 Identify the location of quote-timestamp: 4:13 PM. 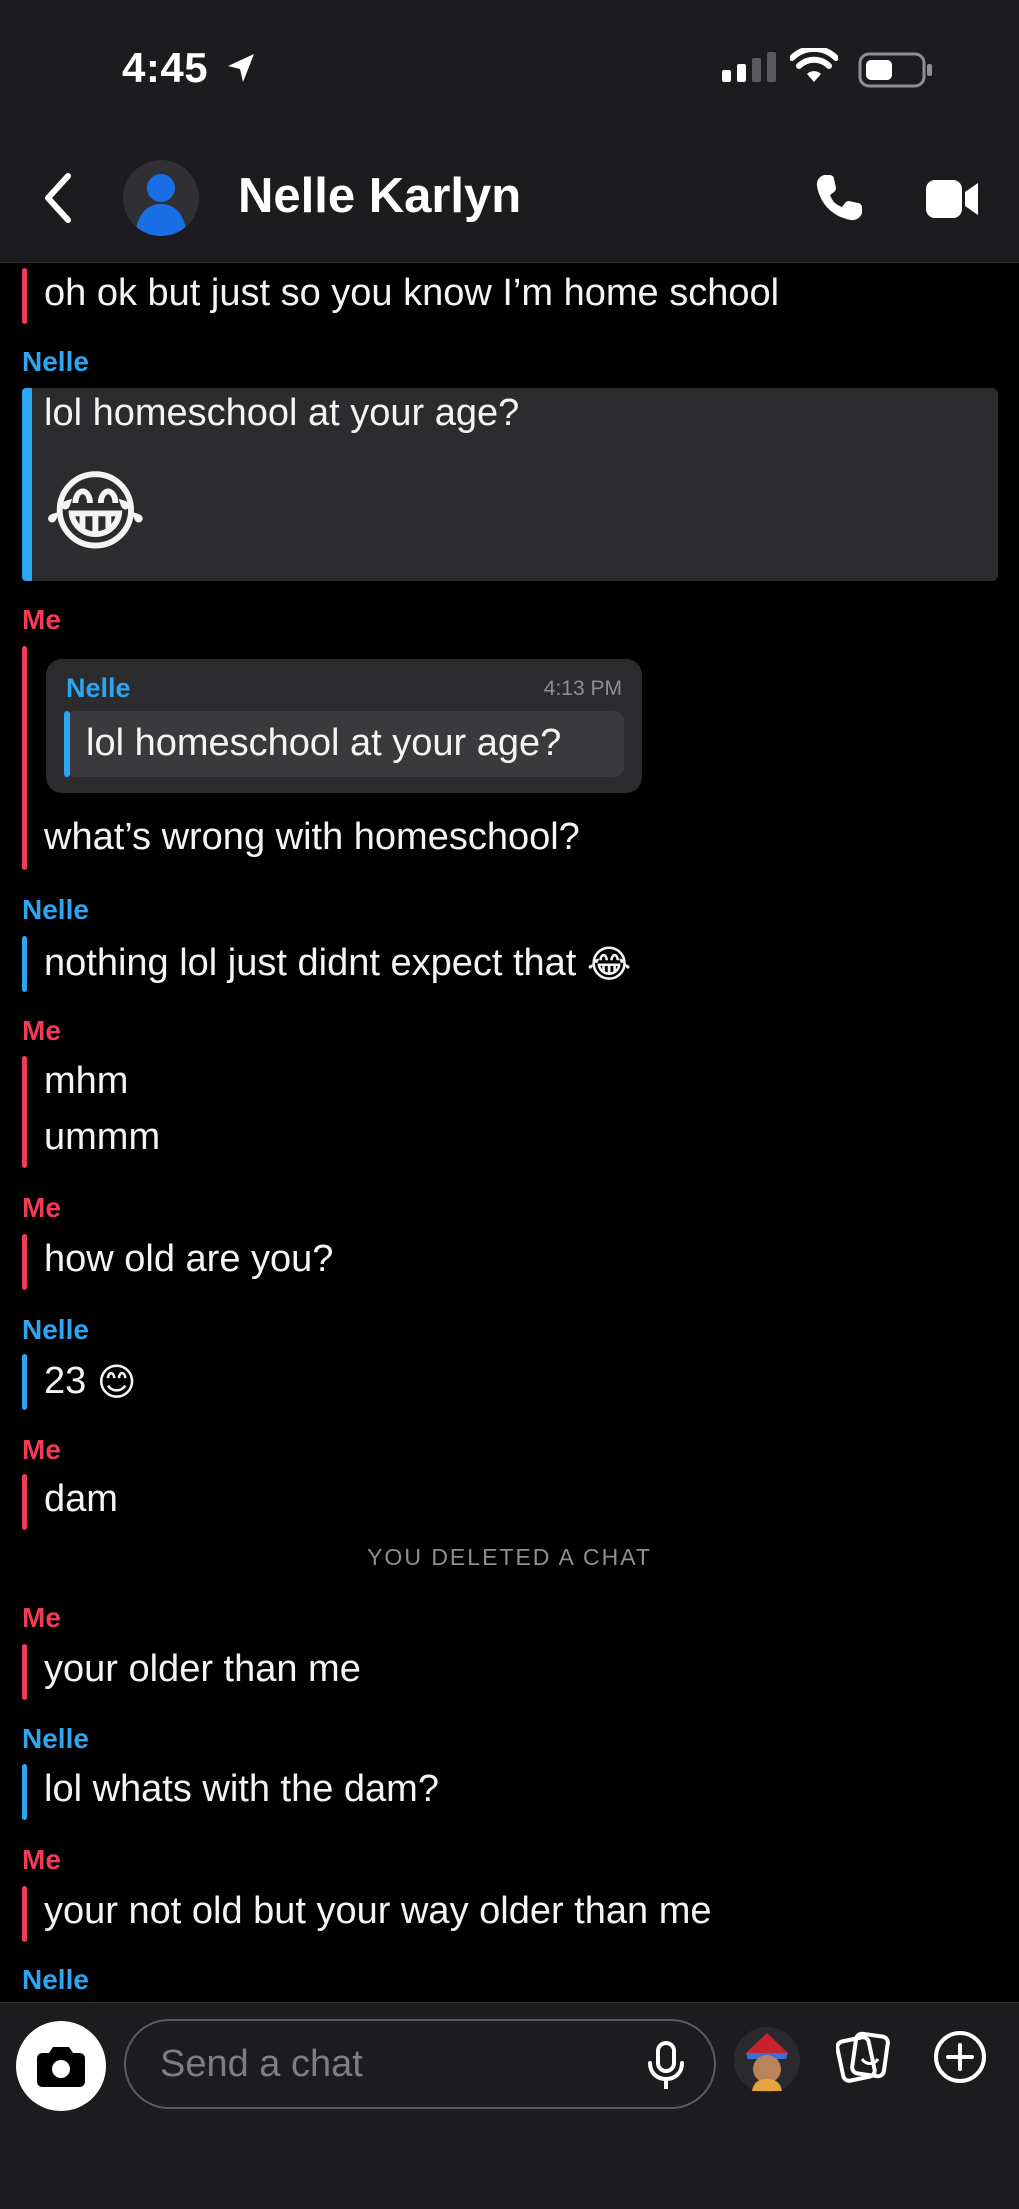
(582, 688).